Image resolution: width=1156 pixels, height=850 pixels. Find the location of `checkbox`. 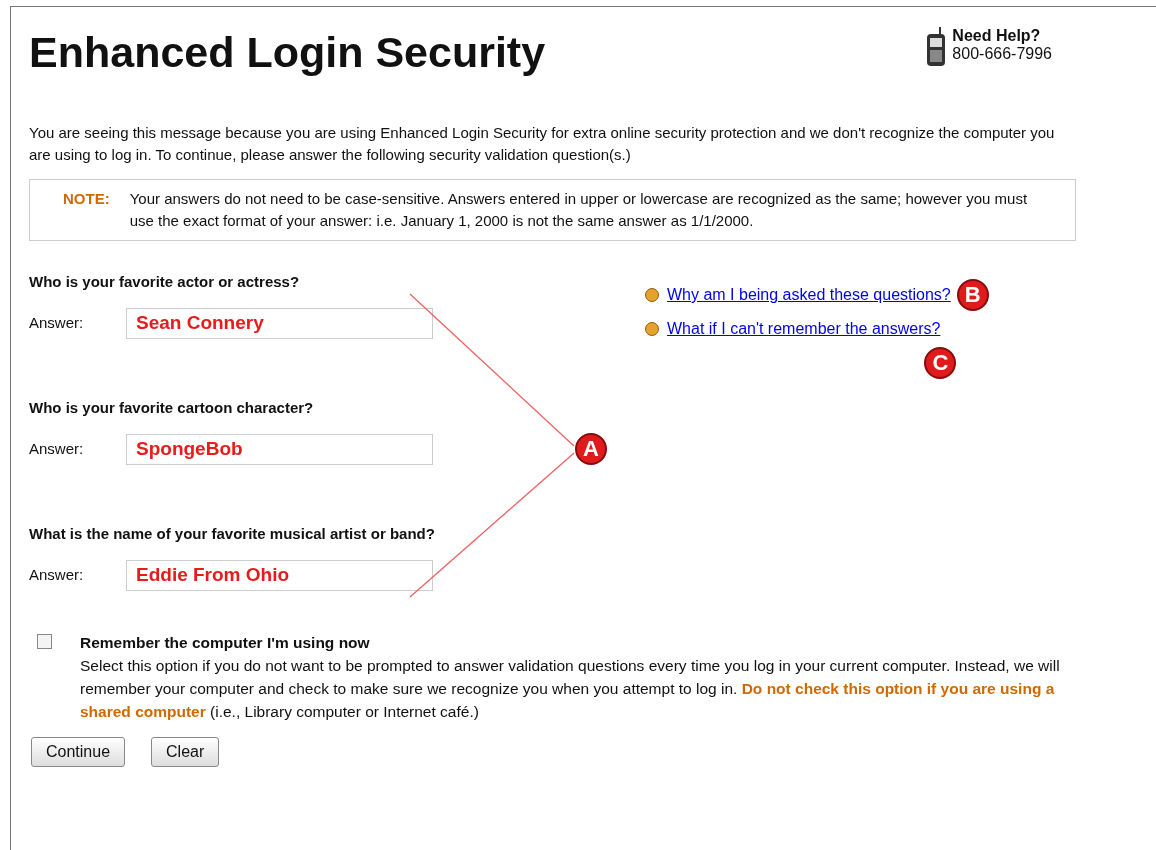

checkbox is located at coordinates (44, 641).